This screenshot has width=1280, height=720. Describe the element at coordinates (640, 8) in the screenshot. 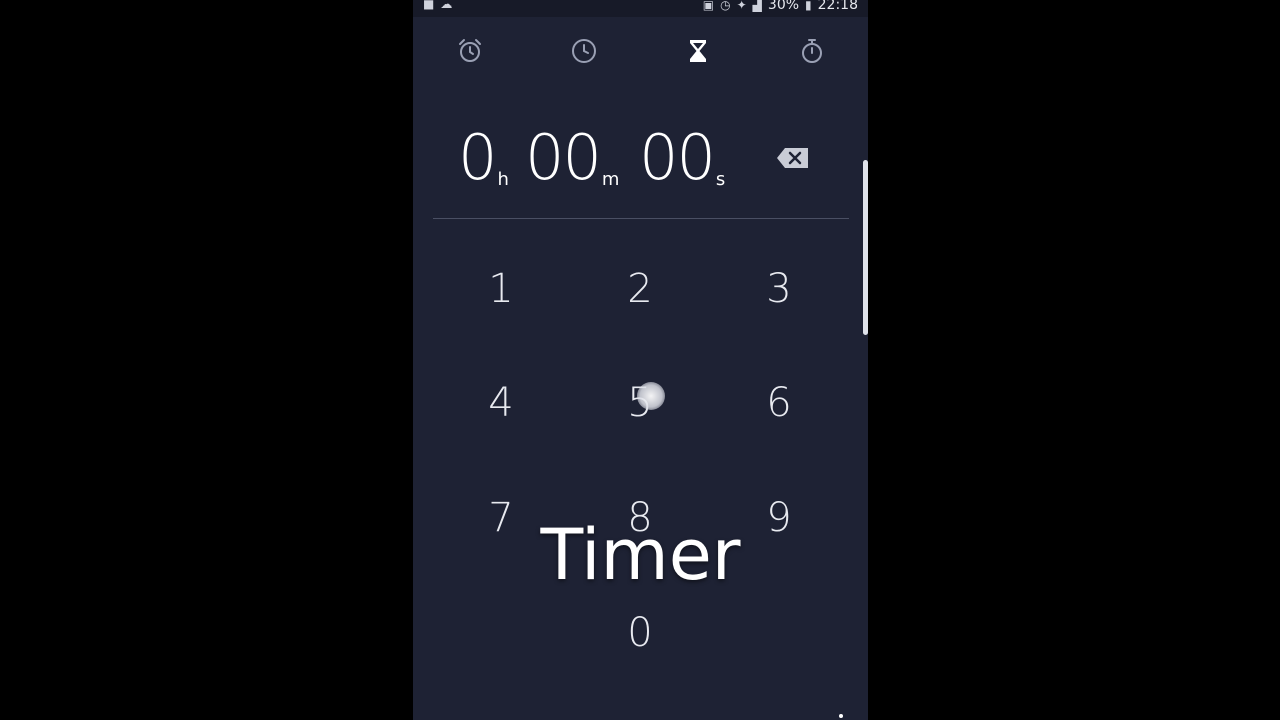

I see `status-bar: ■ ☁ ▣ ◷ ✦ ▟ 30% ▮ 22:18` at that location.